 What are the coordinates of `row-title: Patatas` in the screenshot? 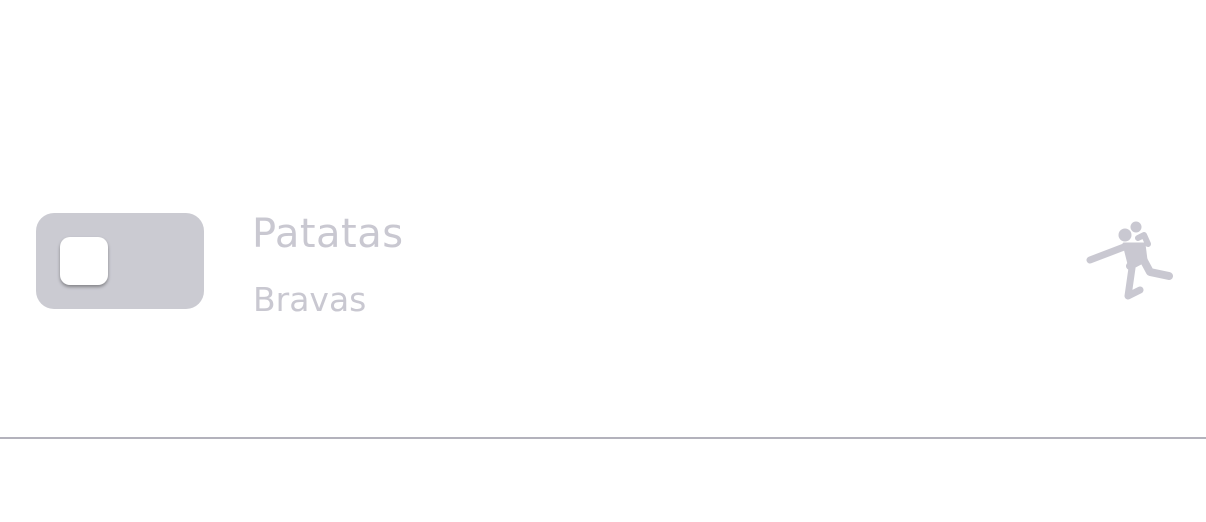 It's located at (328, 234).